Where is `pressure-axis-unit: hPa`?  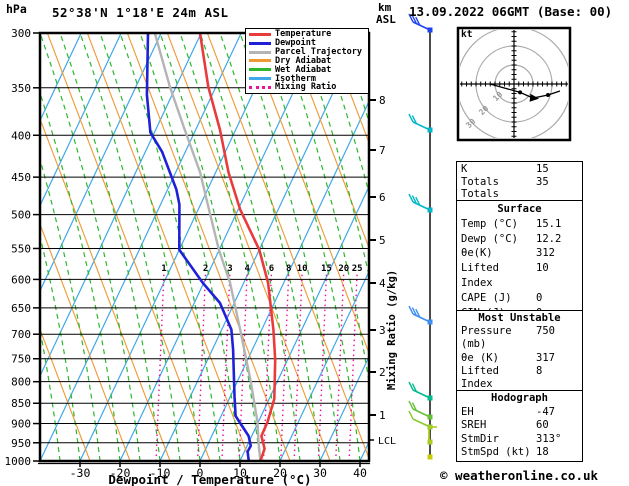 pressure-axis-unit: hPa is located at coordinates (16, 9).